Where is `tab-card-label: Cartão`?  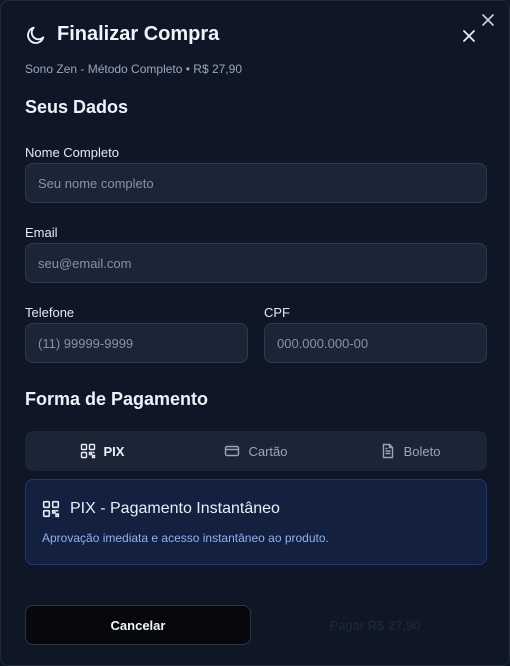 tab-card-label: Cartão is located at coordinates (268, 451).